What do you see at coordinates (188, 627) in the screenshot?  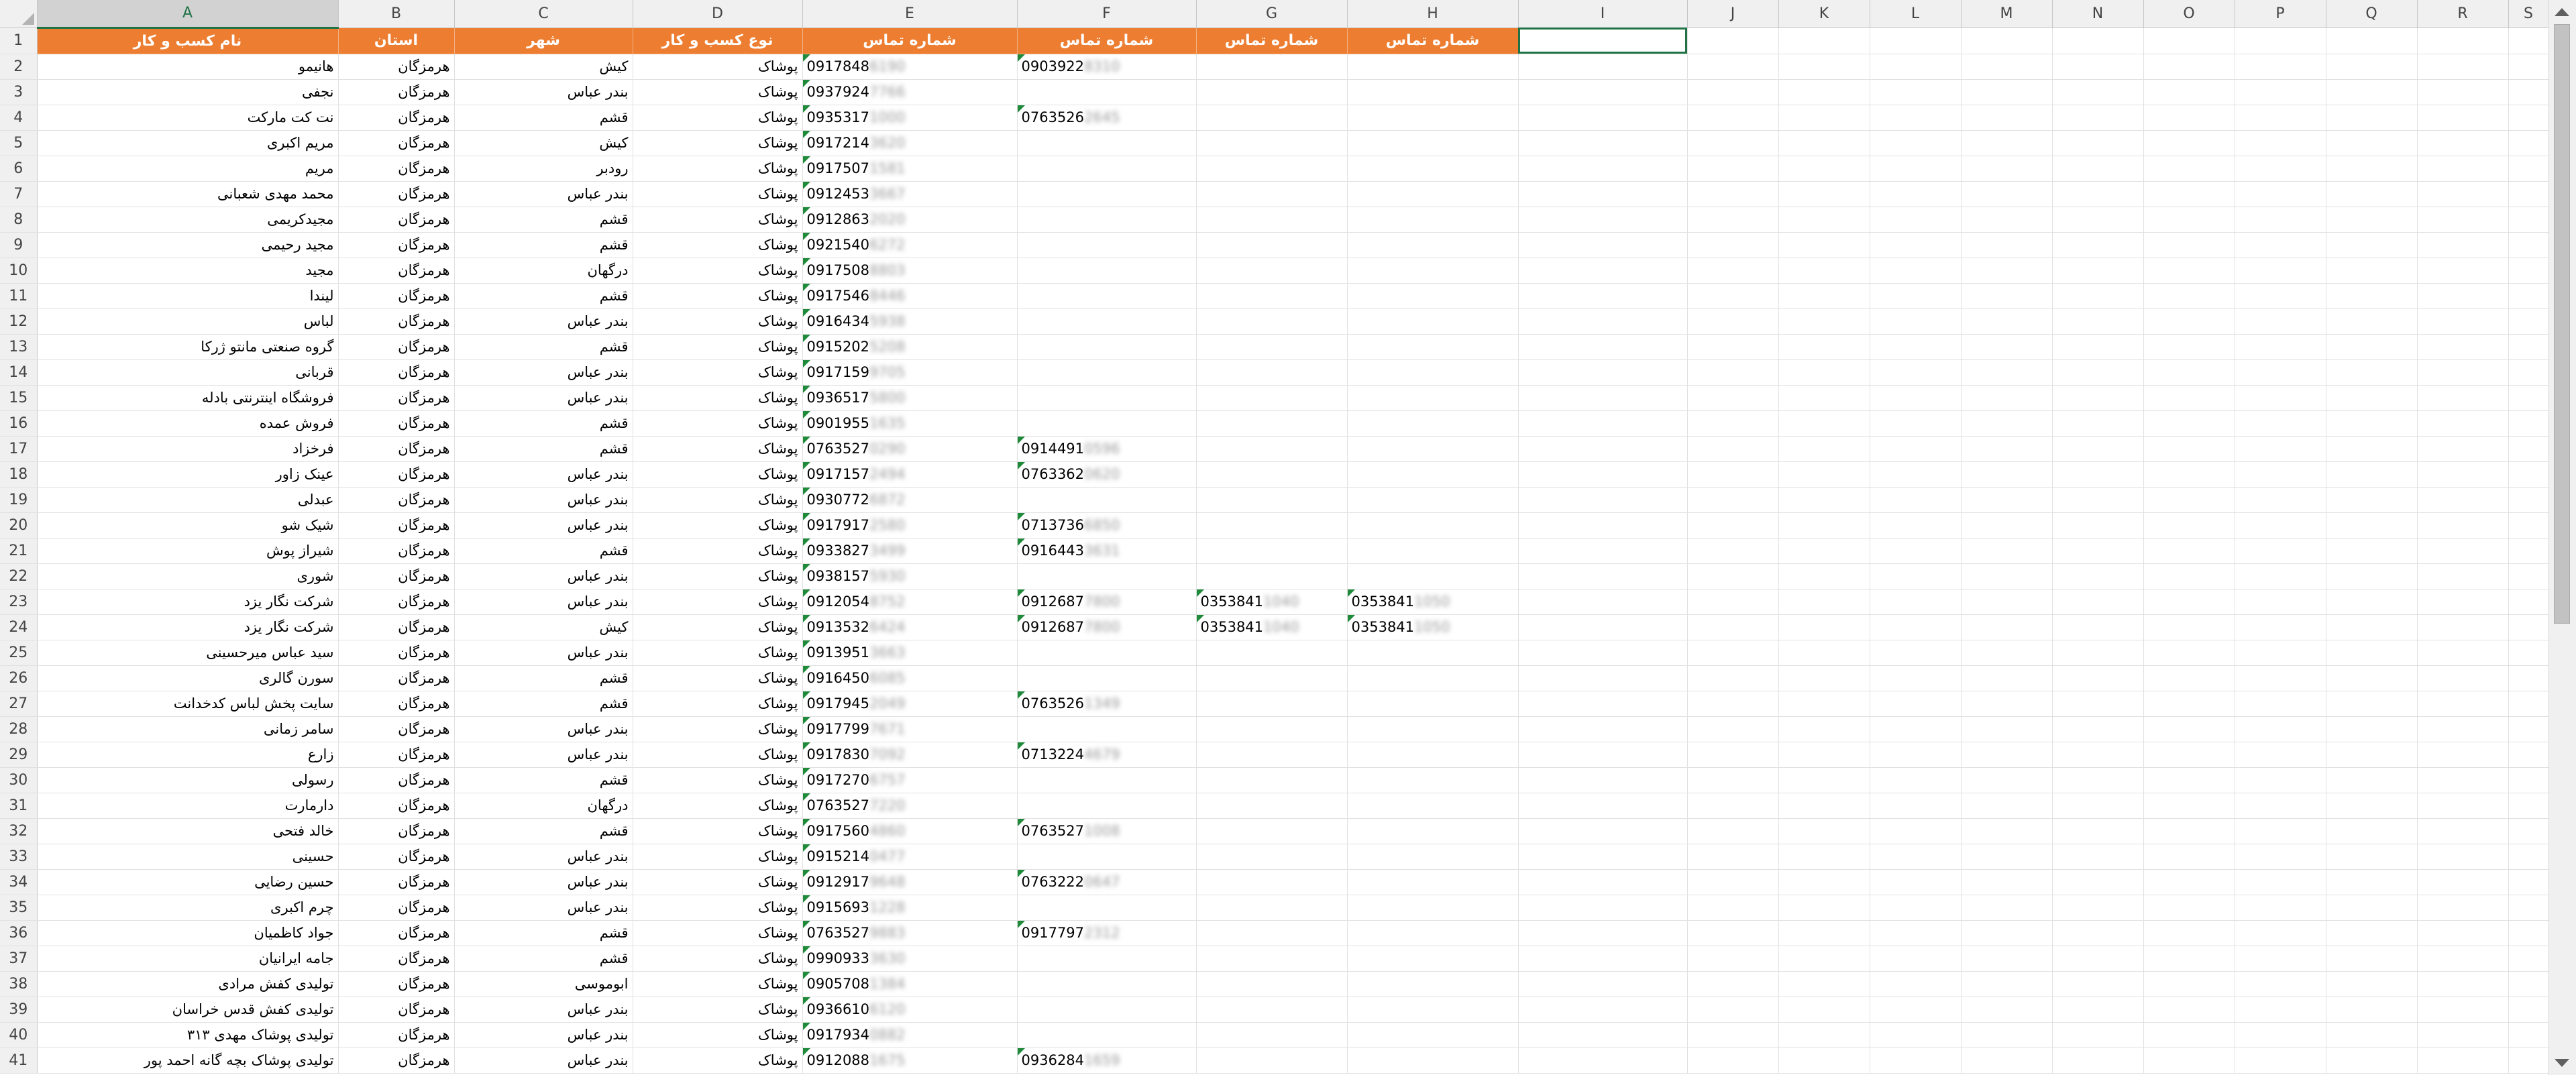 I see `business-name-cell: شرکت نگار یزد` at bounding box center [188, 627].